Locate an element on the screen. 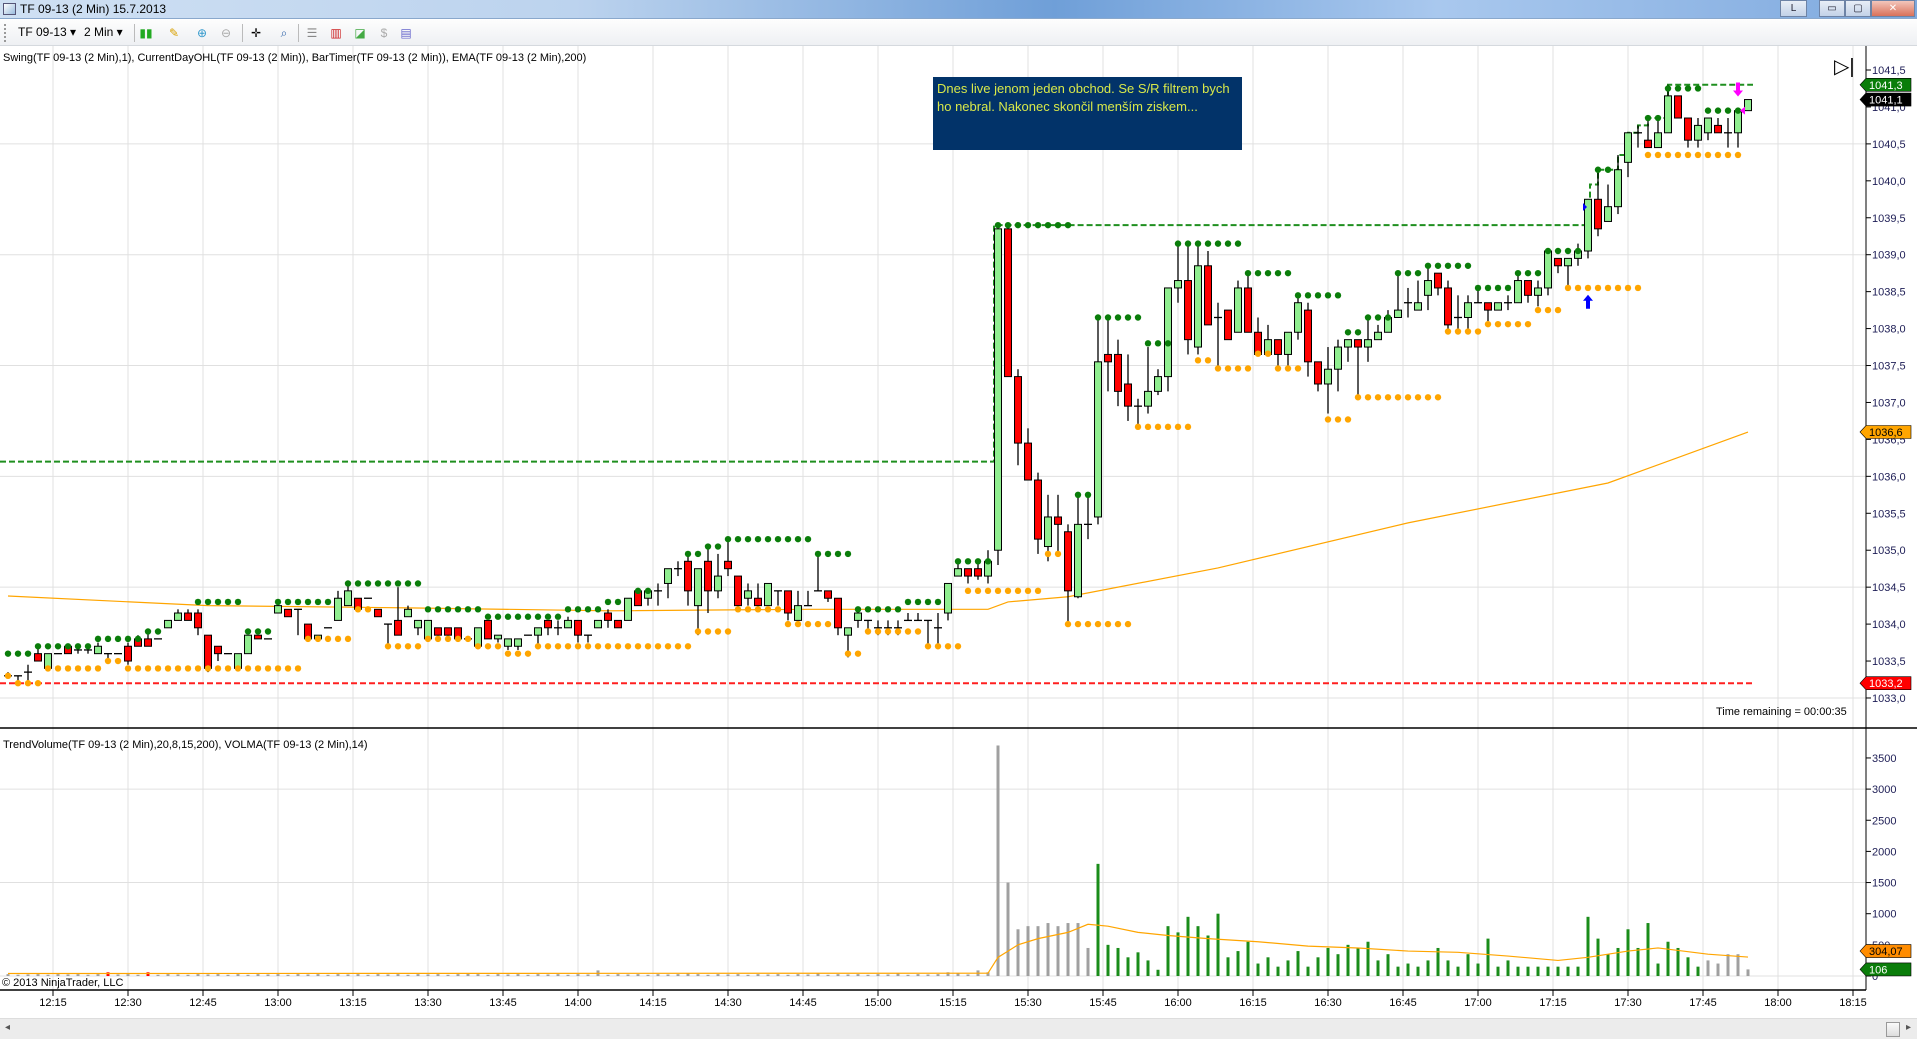 The height and width of the screenshot is (1039, 1917). time-axis-label: 14:15 is located at coordinates (653, 1003).